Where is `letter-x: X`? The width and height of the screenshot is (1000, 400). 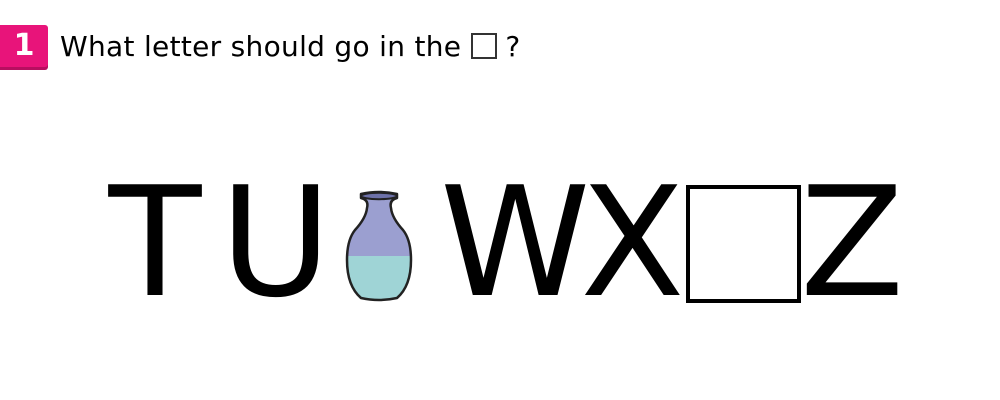
letter-x: X is located at coordinates (632, 242).